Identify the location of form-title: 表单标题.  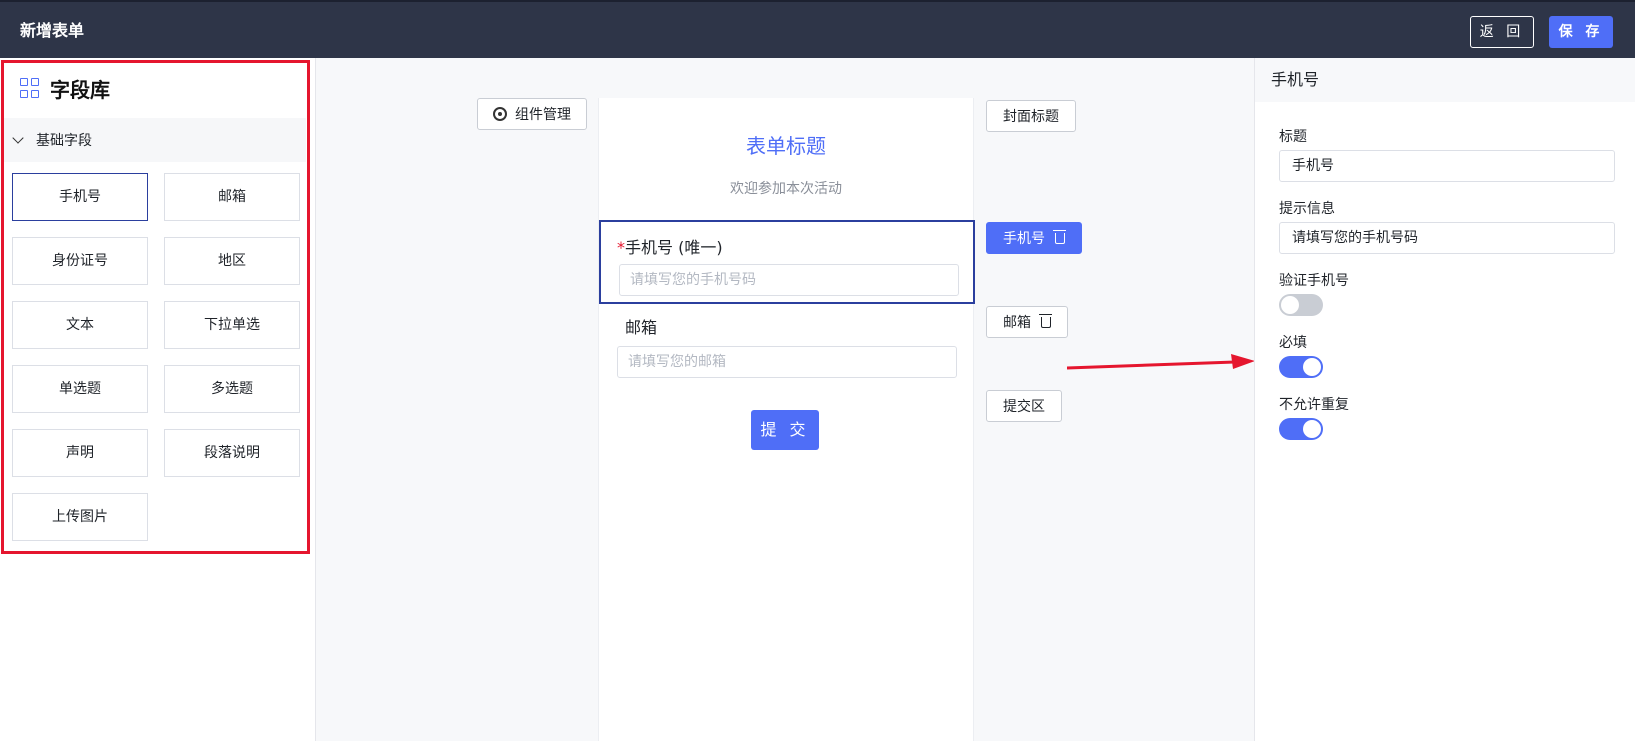
(786, 144).